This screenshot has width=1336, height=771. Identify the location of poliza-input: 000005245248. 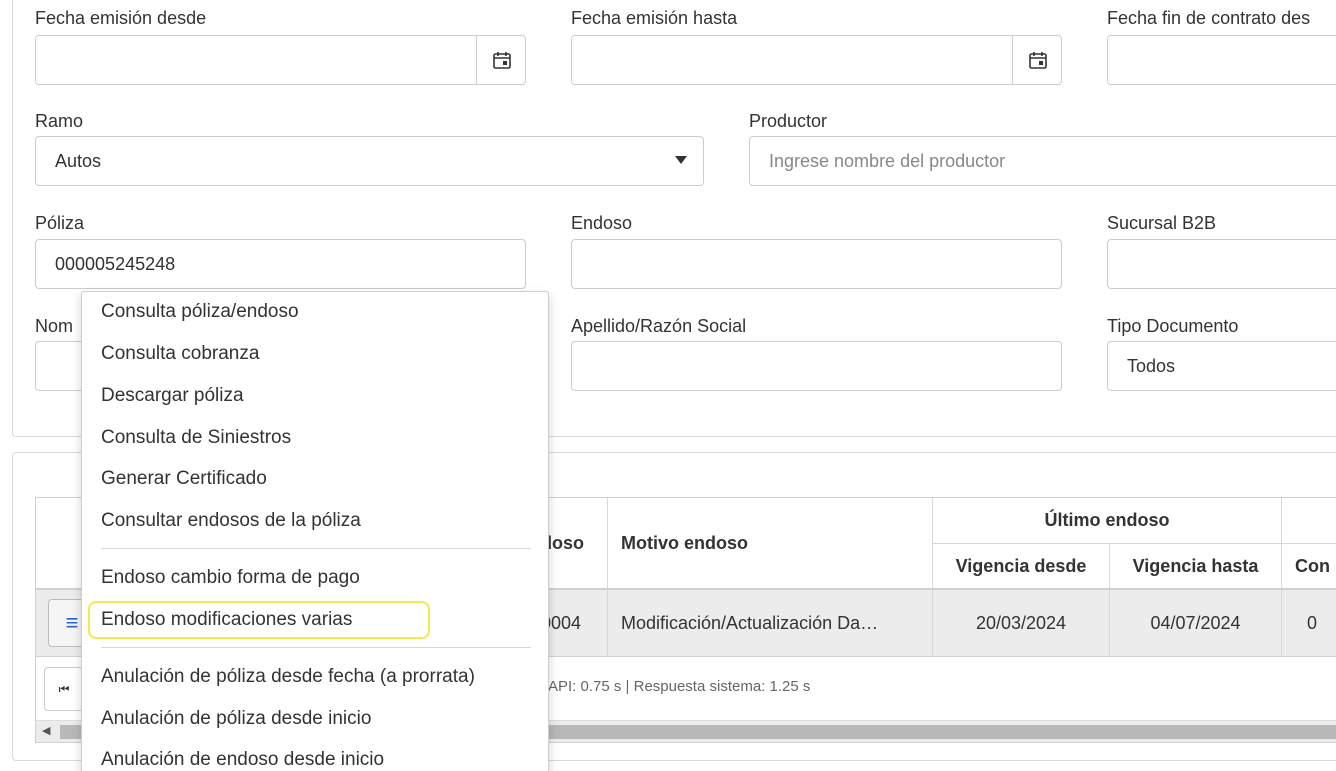
(280, 264).